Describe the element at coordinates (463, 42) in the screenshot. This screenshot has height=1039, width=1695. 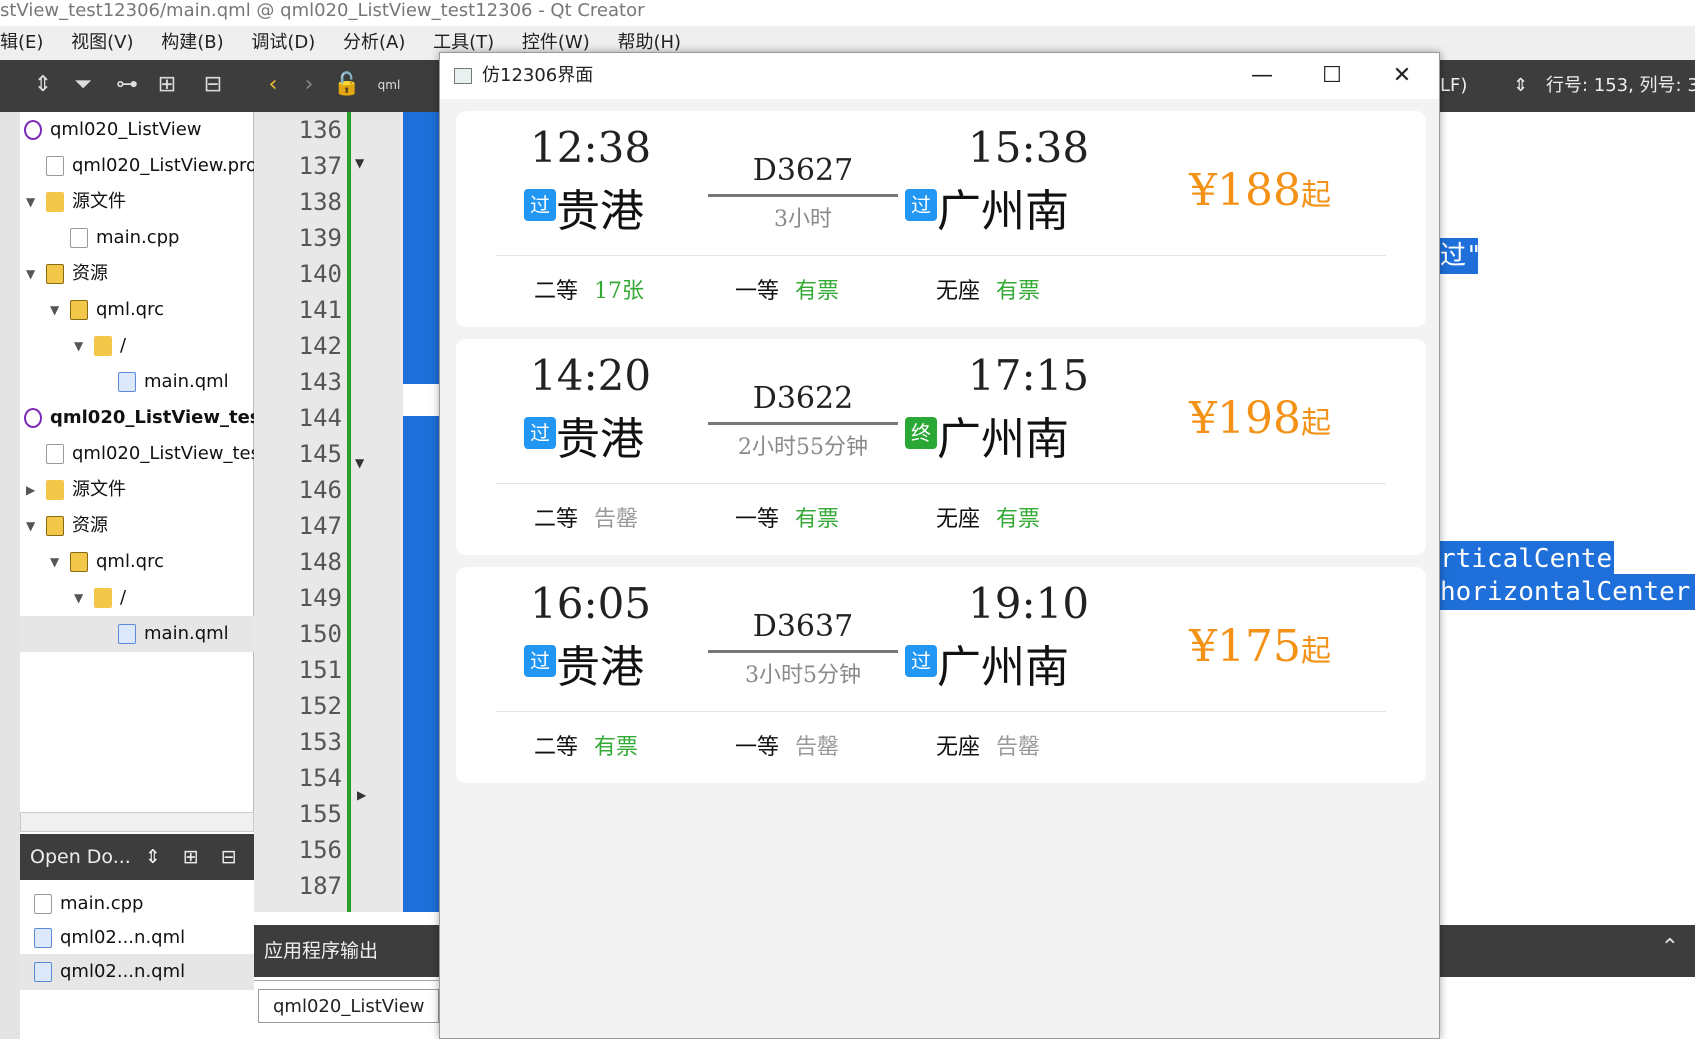
I see `menu-tools: 工具(T)` at that location.